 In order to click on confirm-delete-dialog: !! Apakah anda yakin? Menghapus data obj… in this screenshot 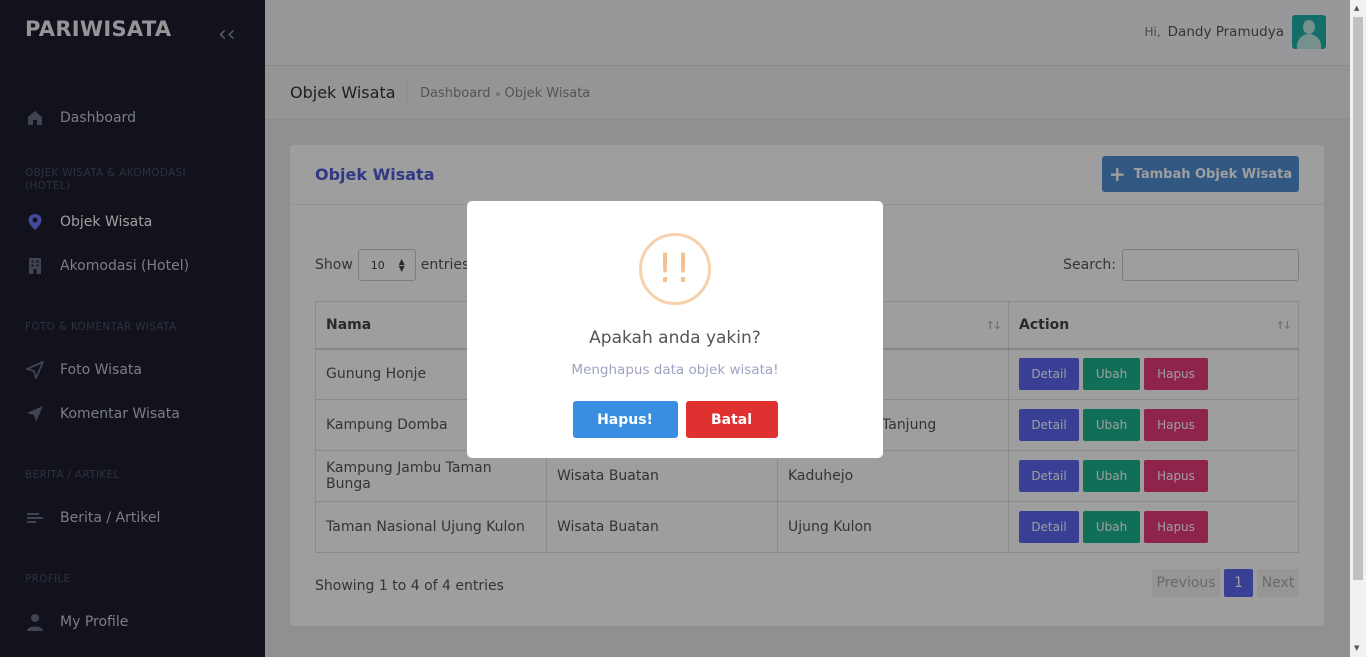, I will do `click(675, 329)`.